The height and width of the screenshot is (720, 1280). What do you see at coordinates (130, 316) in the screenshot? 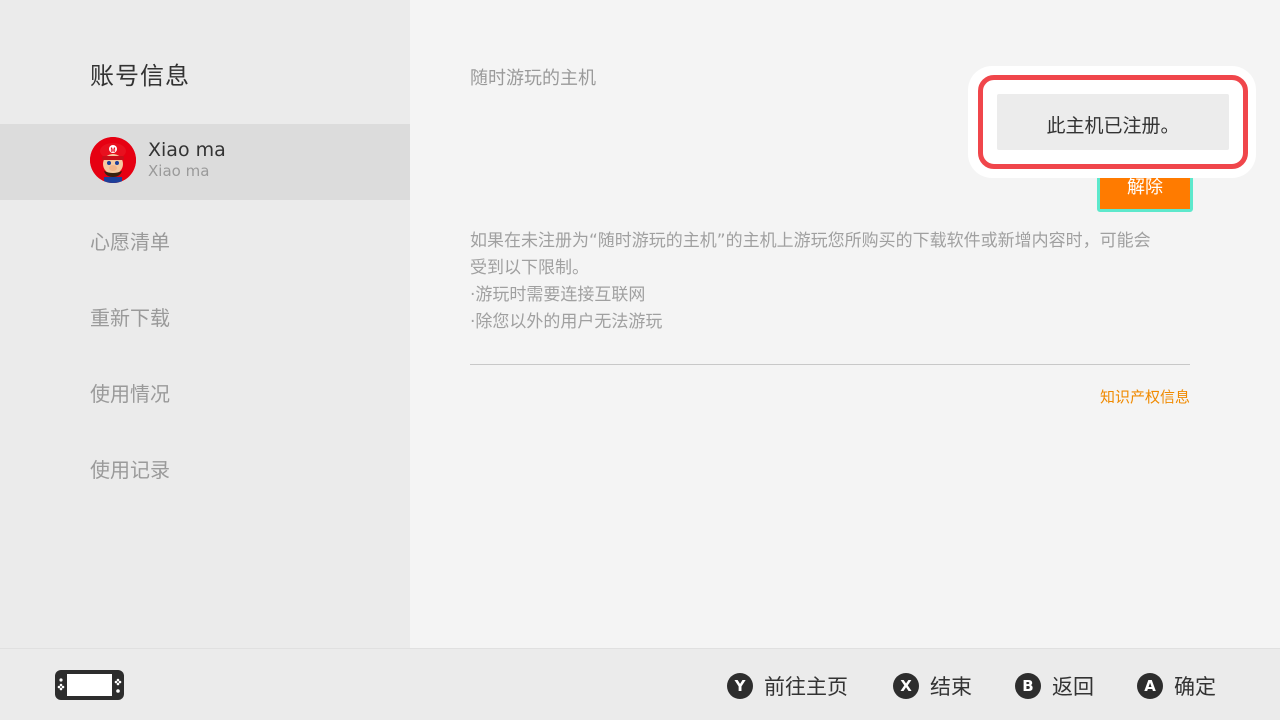
I see `sidebar-item-redownload: 重新下载` at bounding box center [130, 316].